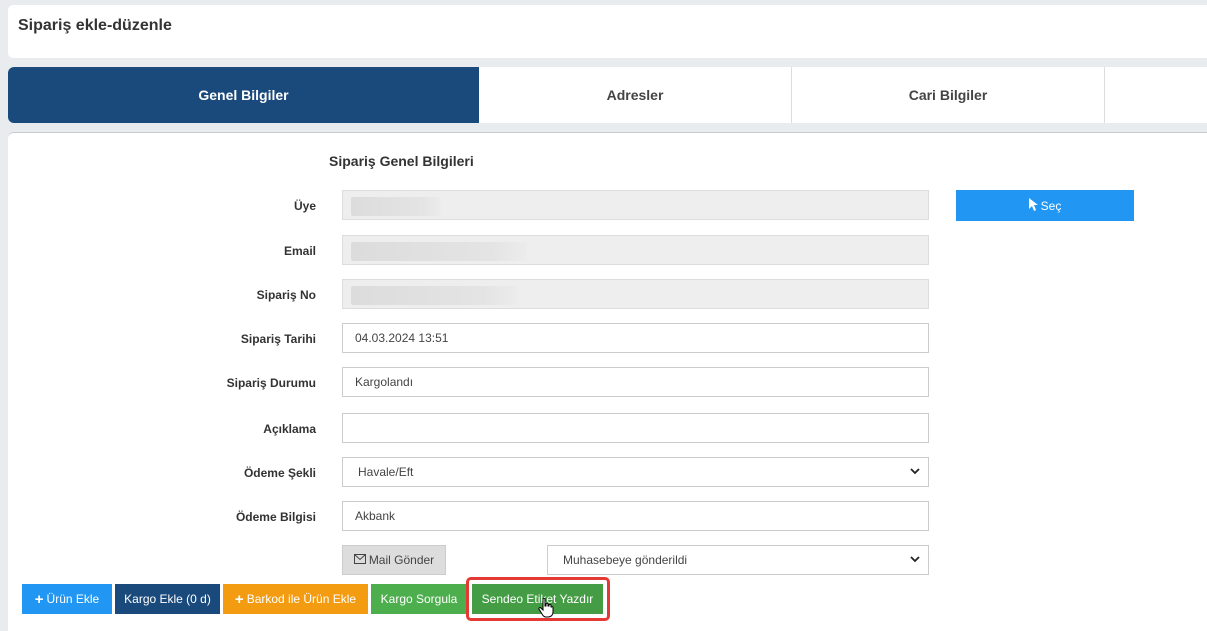  What do you see at coordinates (1033, 205) in the screenshot?
I see `cursor-icon` at bounding box center [1033, 205].